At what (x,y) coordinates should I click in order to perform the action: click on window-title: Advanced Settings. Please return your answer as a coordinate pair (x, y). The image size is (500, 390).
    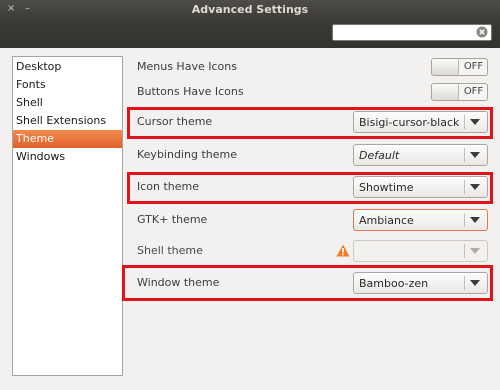
    Looking at the image, I should click on (250, 9).